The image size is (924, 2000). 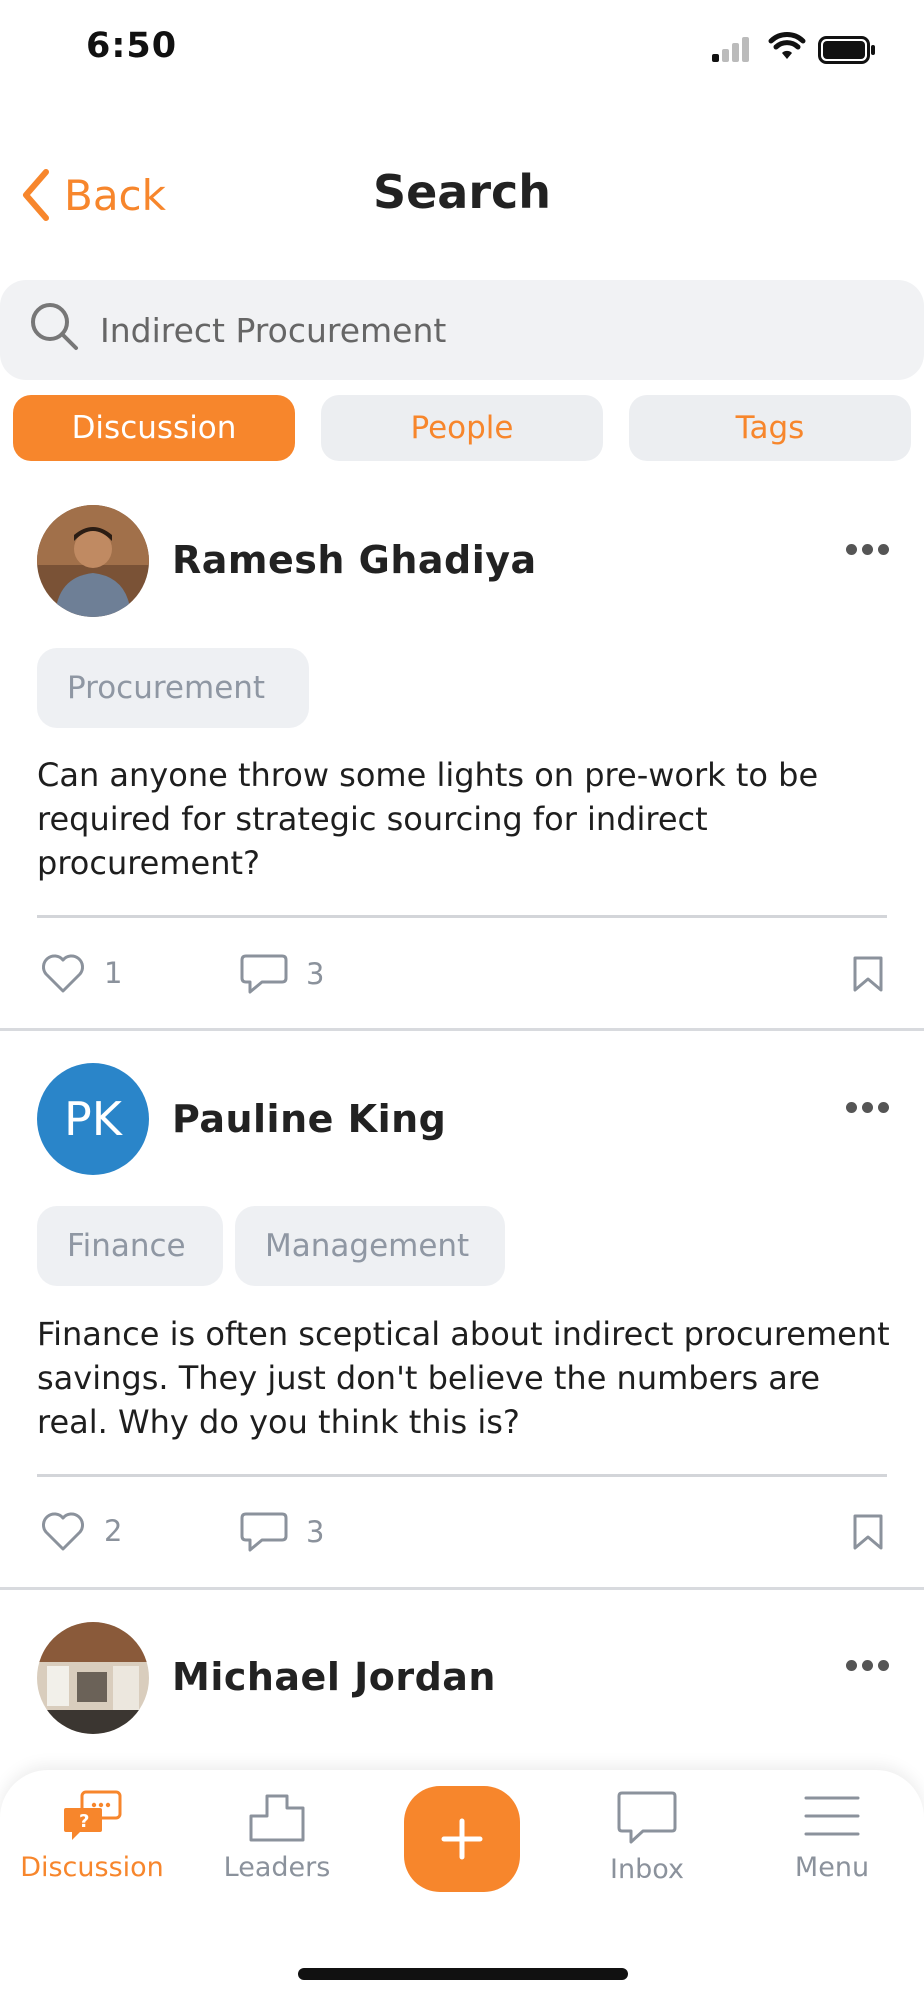 What do you see at coordinates (647, 1817) in the screenshot?
I see `inbox-icon` at bounding box center [647, 1817].